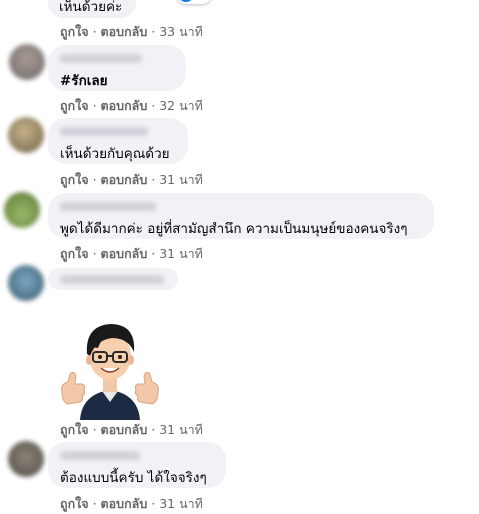 The height and width of the screenshot is (514, 479). Describe the element at coordinates (202, 0) in the screenshot. I see `reaction-count: 1` at that location.